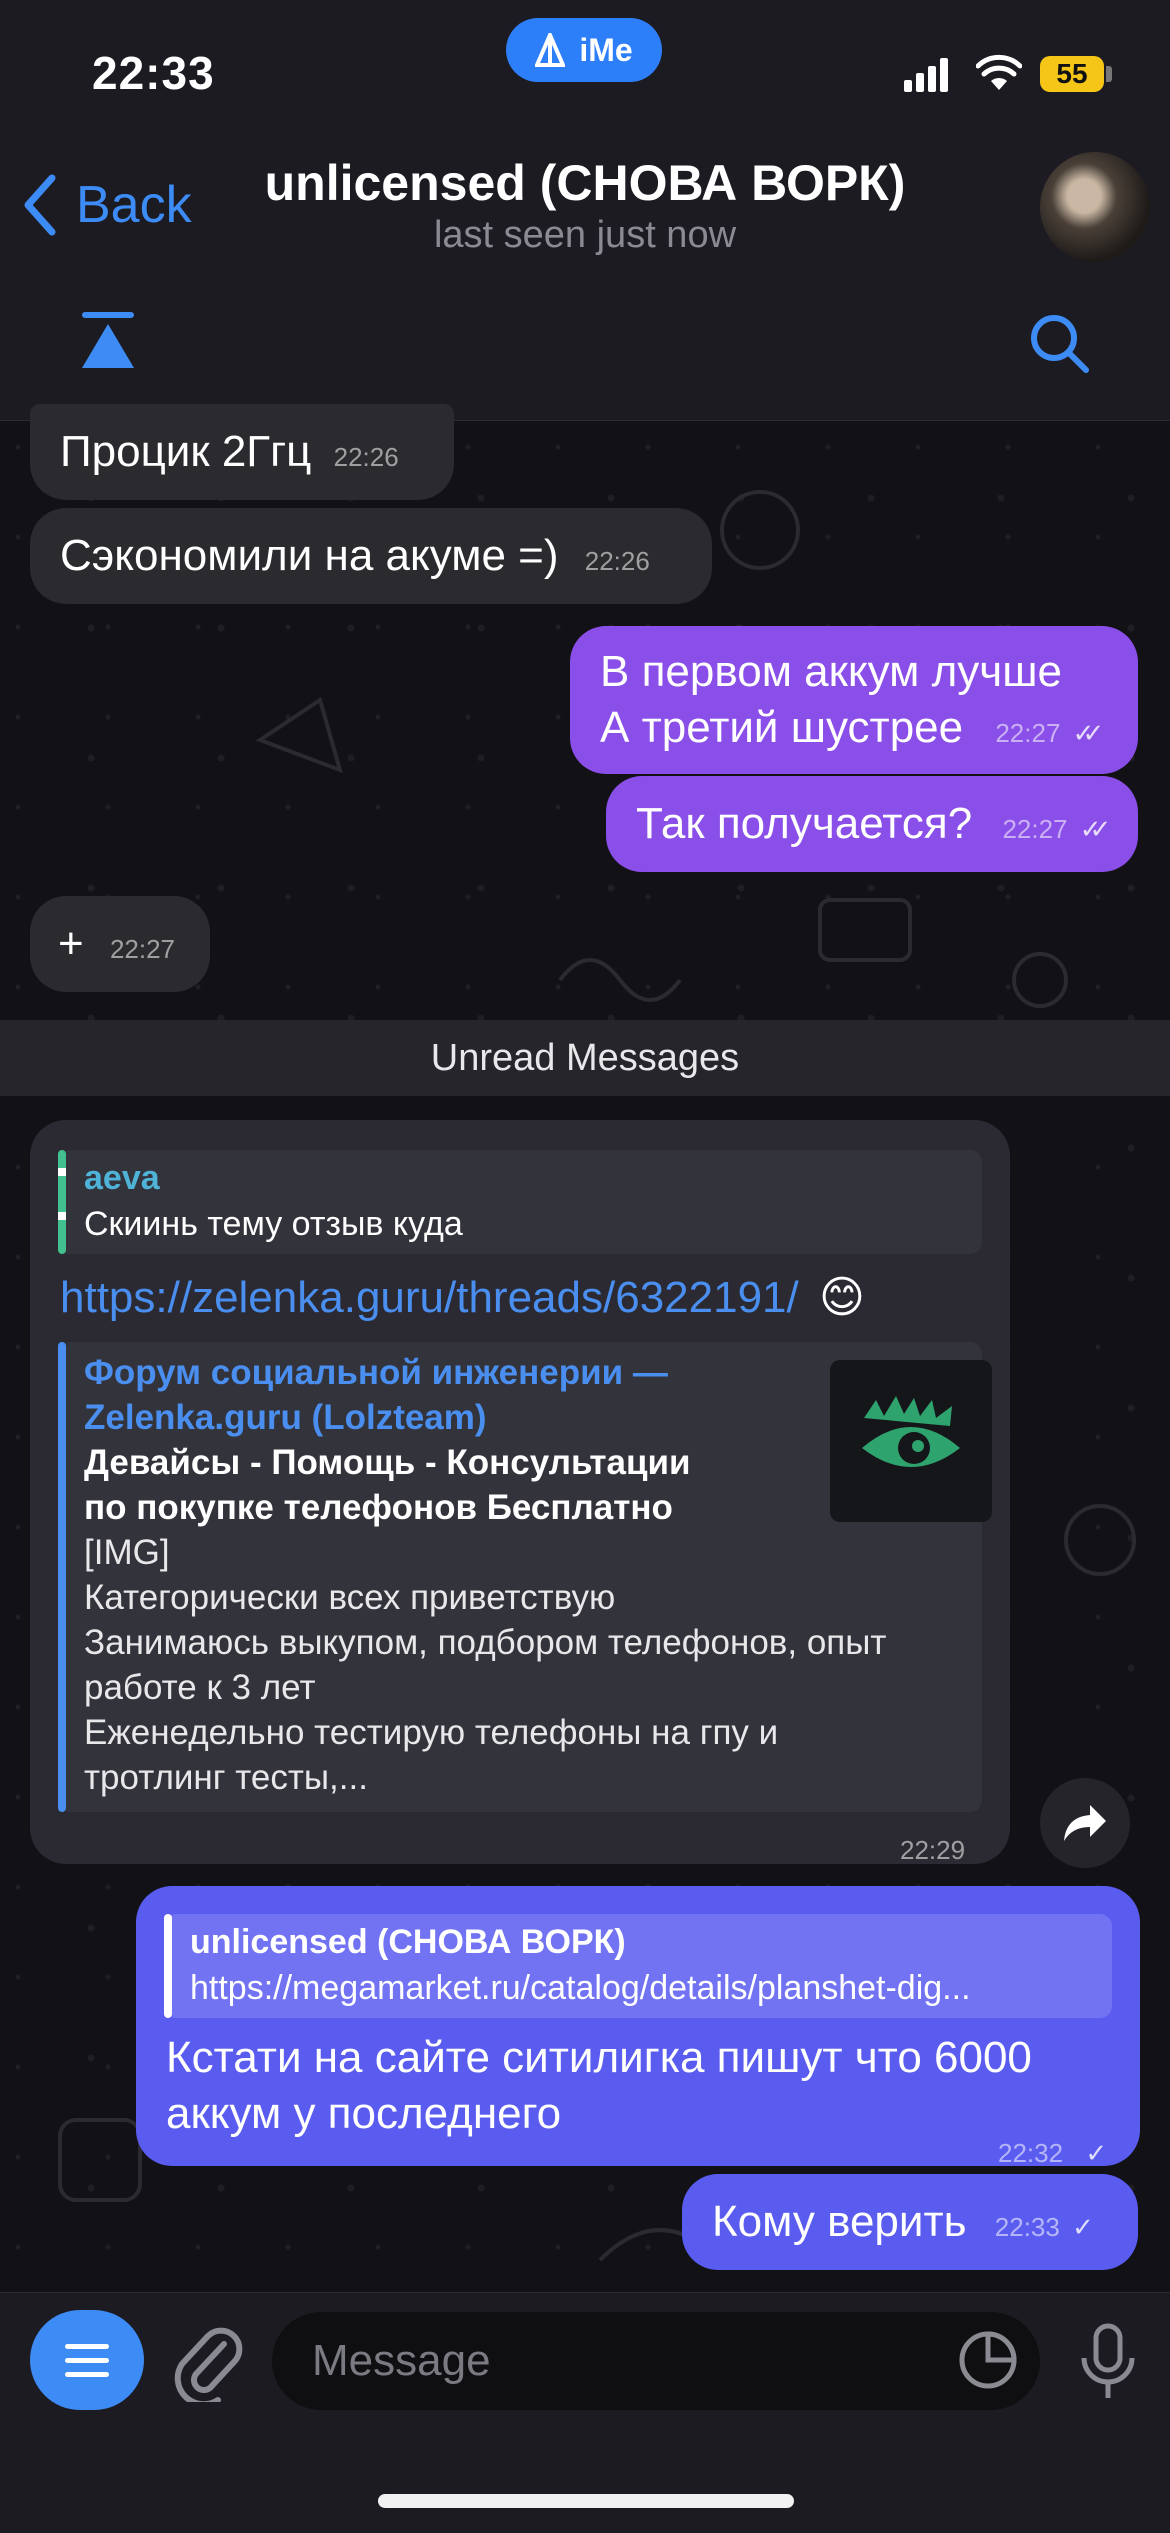 Image resolution: width=1170 pixels, height=2533 pixels. What do you see at coordinates (364, 2113) in the screenshot?
I see `message-line: аккум у последнего` at bounding box center [364, 2113].